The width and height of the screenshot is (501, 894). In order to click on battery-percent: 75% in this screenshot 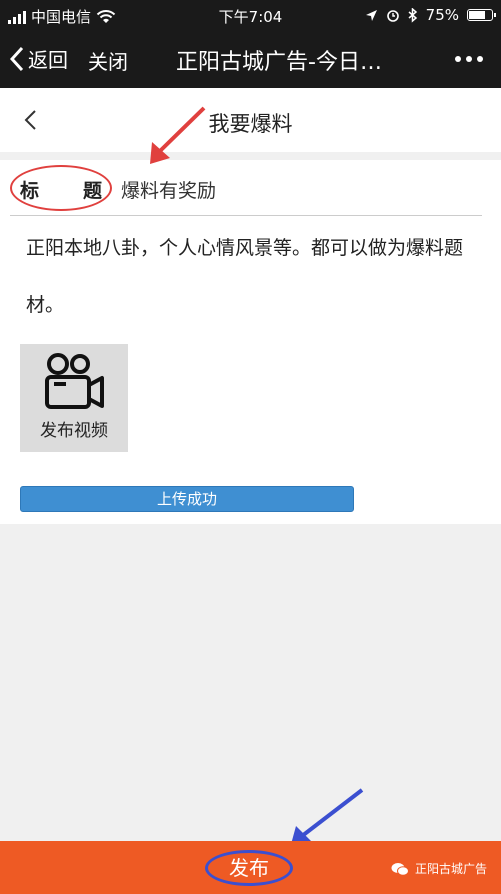, I will do `click(442, 15)`.